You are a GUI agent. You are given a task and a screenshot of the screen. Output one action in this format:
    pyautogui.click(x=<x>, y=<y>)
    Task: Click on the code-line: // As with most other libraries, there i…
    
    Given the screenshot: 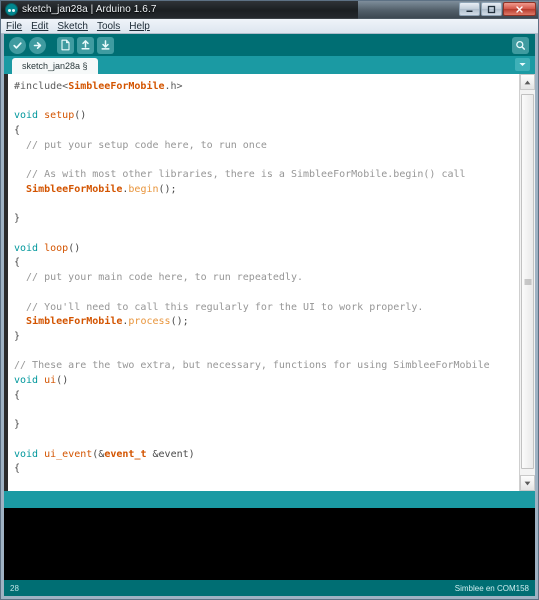 What is the action you would take?
    pyautogui.click(x=266, y=175)
    